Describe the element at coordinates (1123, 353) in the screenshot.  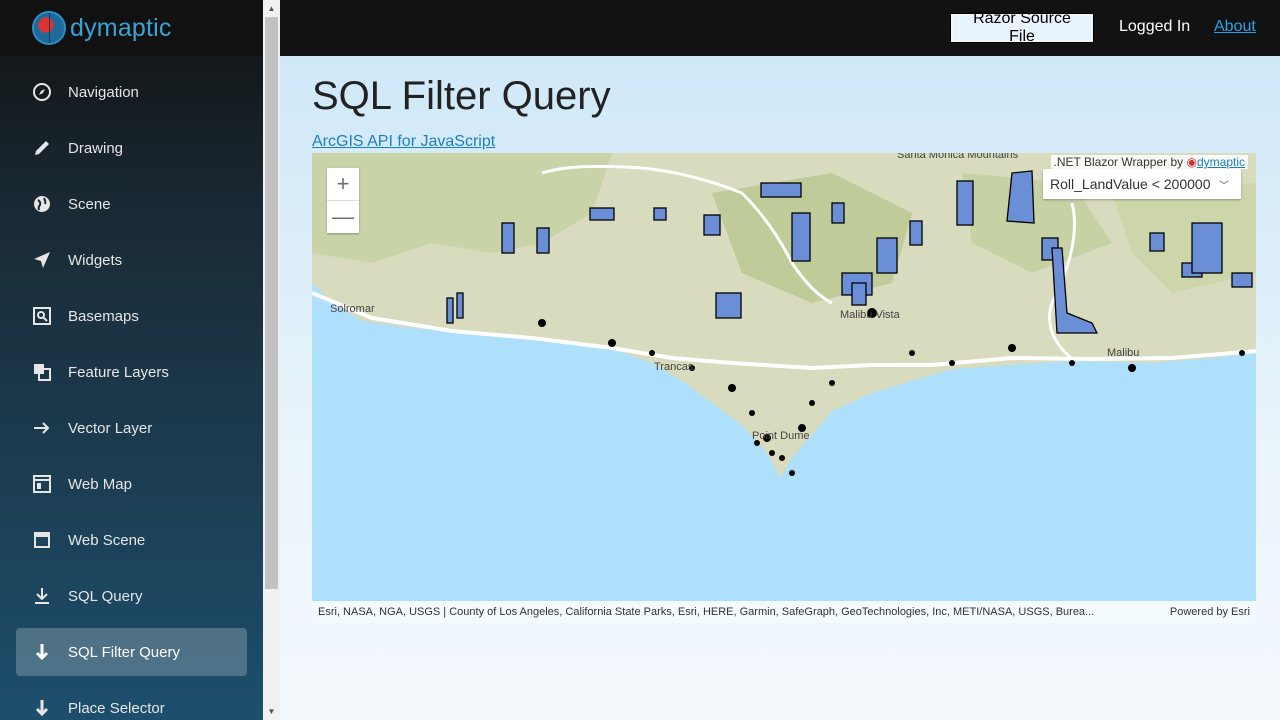
I see `place-label: Malibu` at that location.